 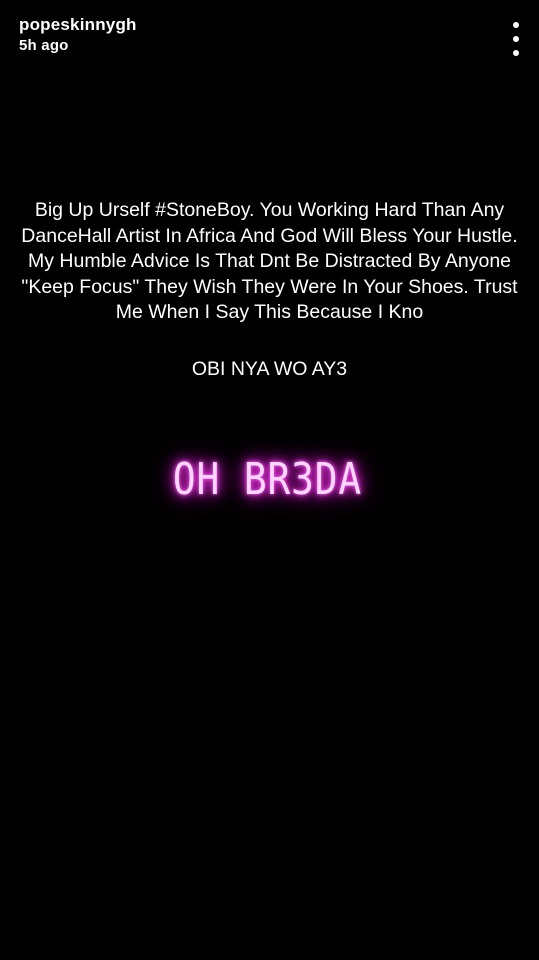 I want to click on username: popeskinnygh, so click(x=78, y=25).